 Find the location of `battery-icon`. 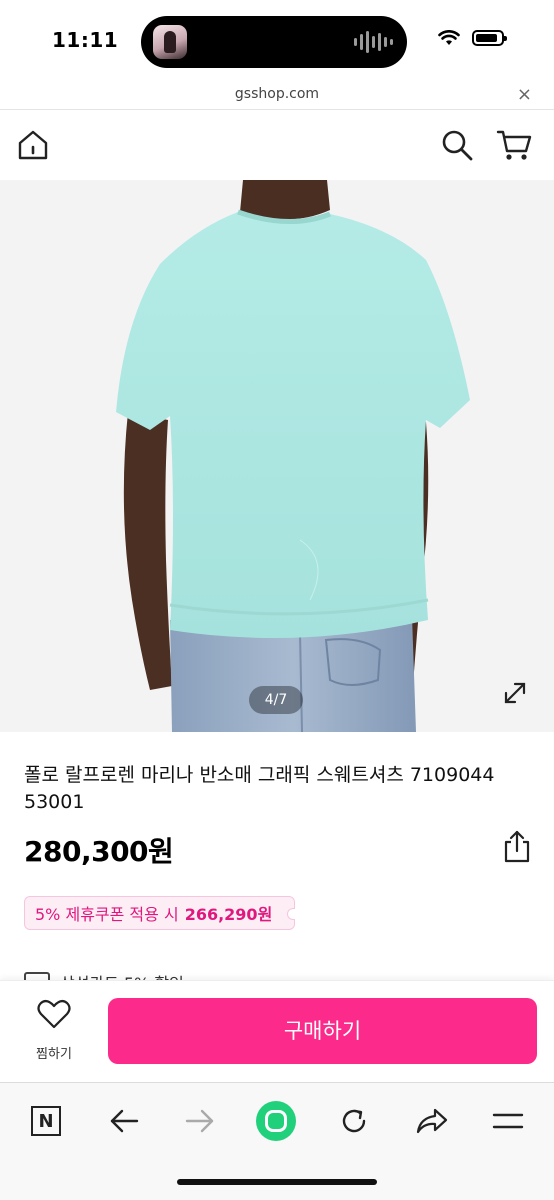

battery-icon is located at coordinates (489, 38).